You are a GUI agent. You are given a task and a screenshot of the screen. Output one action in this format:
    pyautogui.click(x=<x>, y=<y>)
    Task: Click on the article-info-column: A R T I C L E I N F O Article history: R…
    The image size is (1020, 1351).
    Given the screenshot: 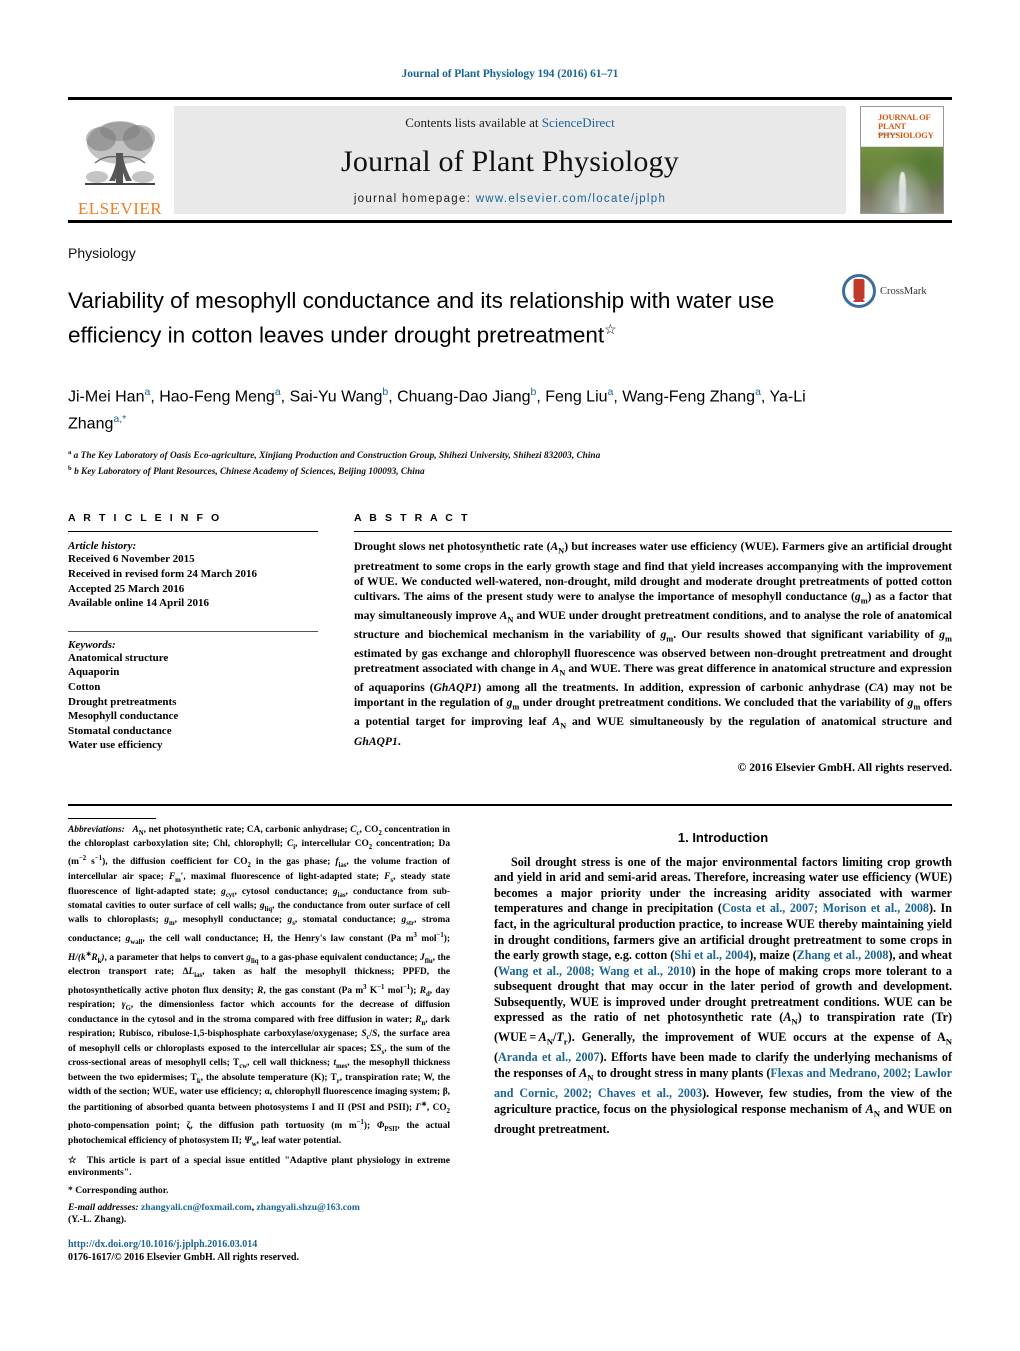 What is the action you would take?
    pyautogui.click(x=202, y=642)
    